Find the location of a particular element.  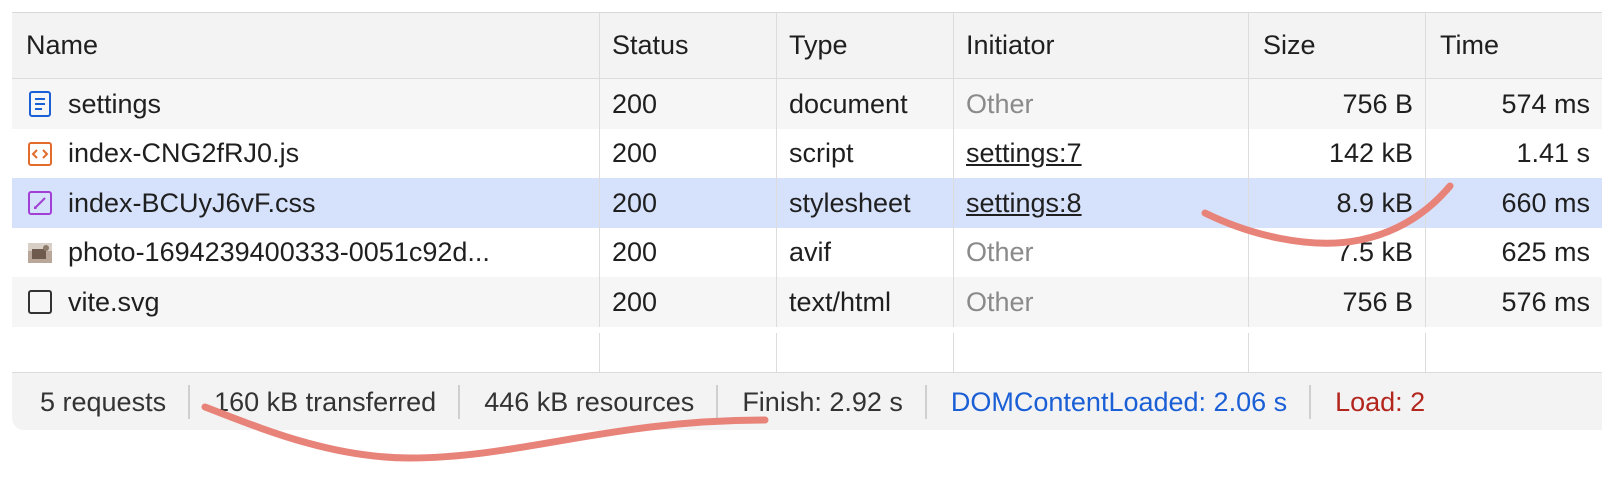

cell-name: index-BCUyJ6vF.css is located at coordinates (306, 203).